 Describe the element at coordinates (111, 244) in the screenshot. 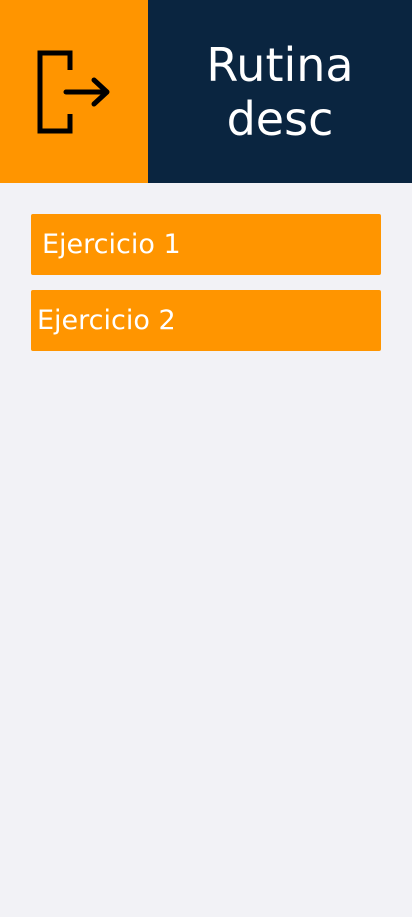

I see `exercise-label: Ejercicio 1` at that location.